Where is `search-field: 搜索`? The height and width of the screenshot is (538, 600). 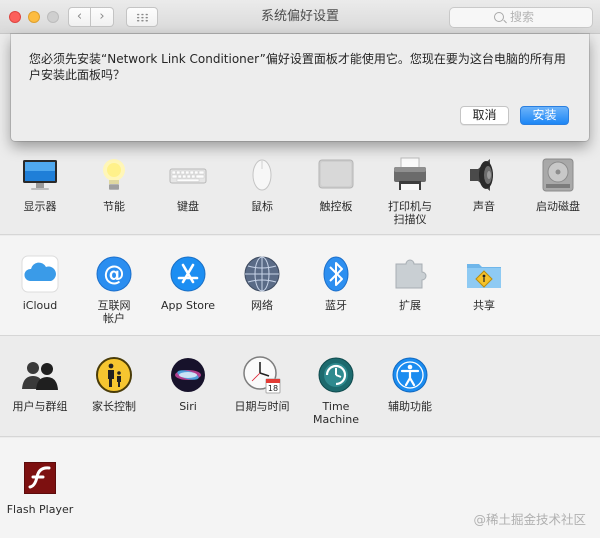 search-field: 搜索 is located at coordinates (521, 17).